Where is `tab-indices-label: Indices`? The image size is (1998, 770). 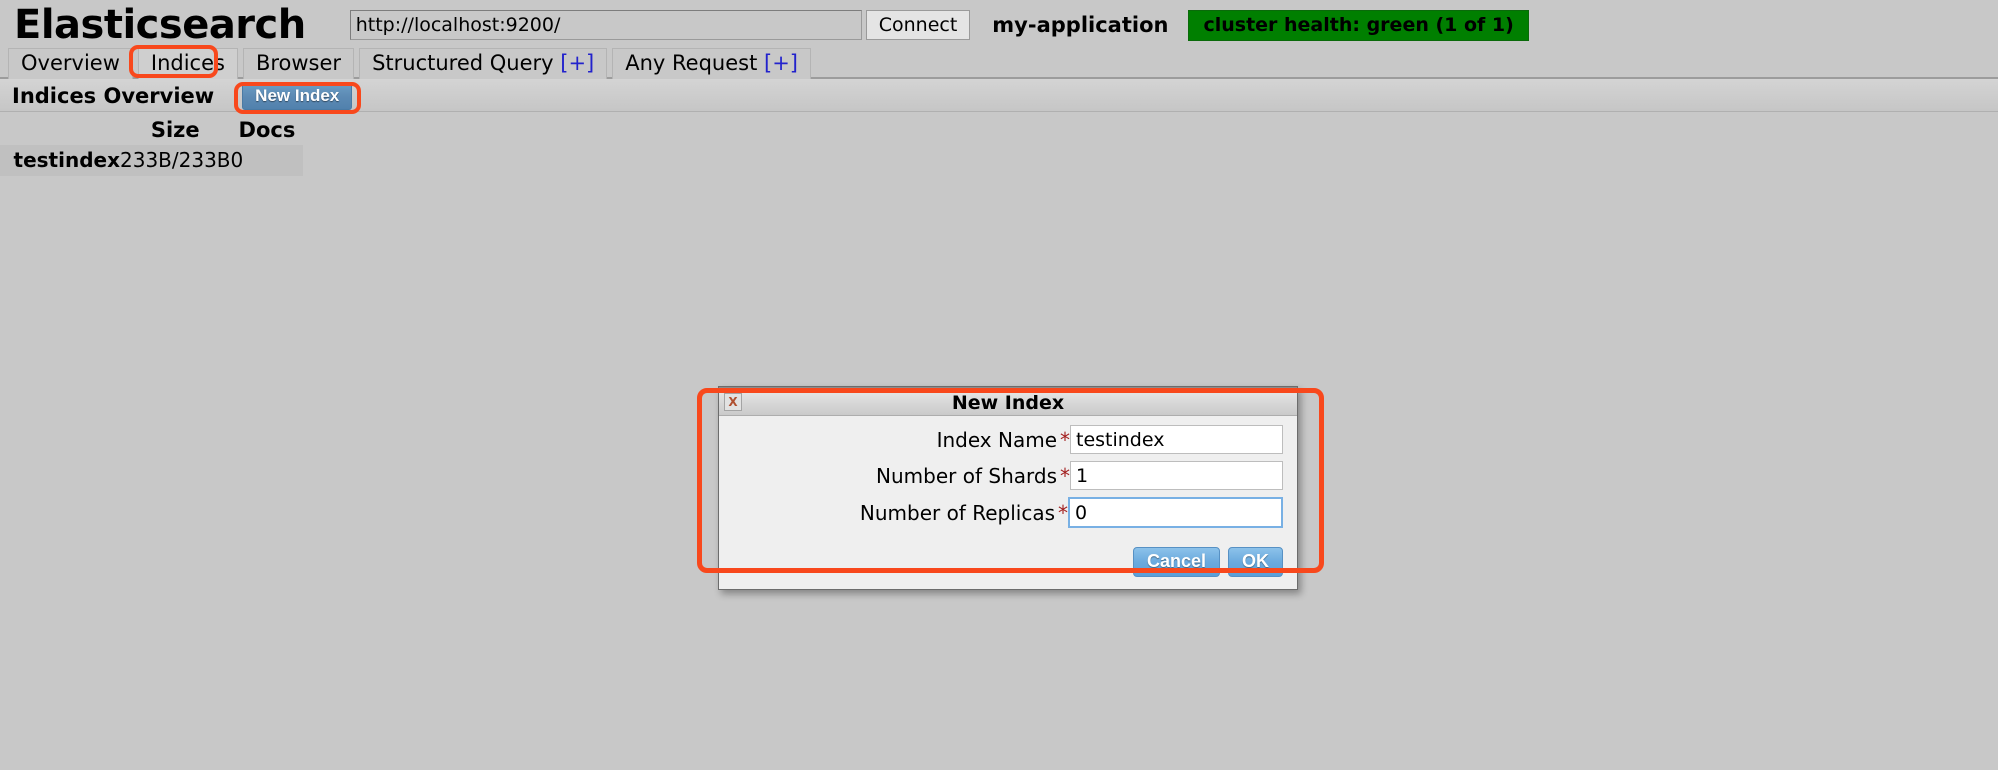
tab-indices-label: Indices is located at coordinates (187, 63).